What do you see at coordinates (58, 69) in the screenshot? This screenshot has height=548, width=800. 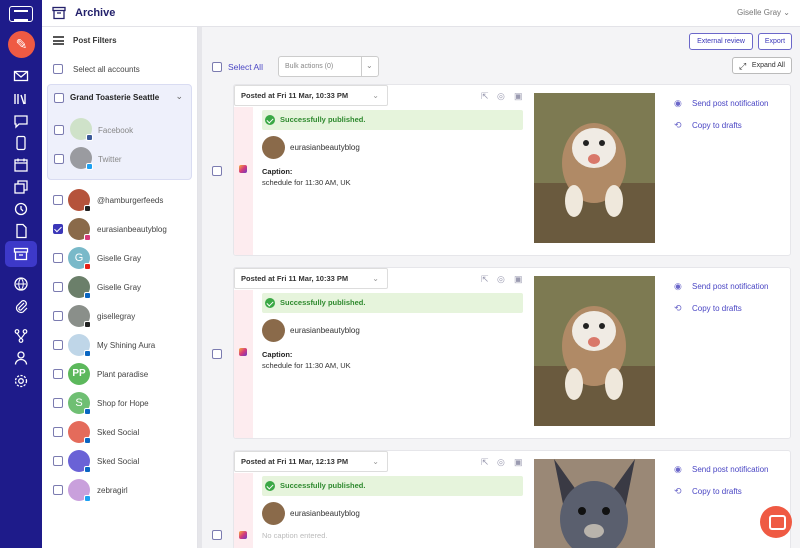 I see `select-all-accounts-checkbox` at bounding box center [58, 69].